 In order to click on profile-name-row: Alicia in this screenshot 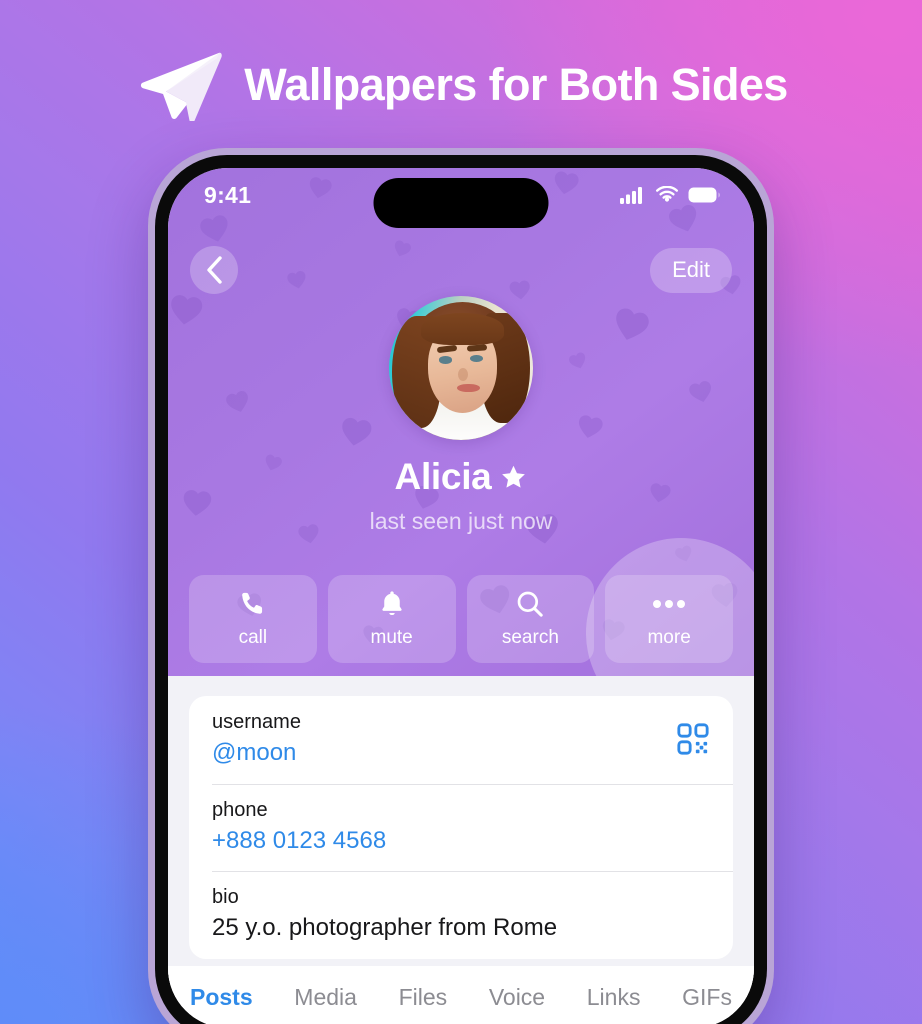, I will do `click(461, 477)`.